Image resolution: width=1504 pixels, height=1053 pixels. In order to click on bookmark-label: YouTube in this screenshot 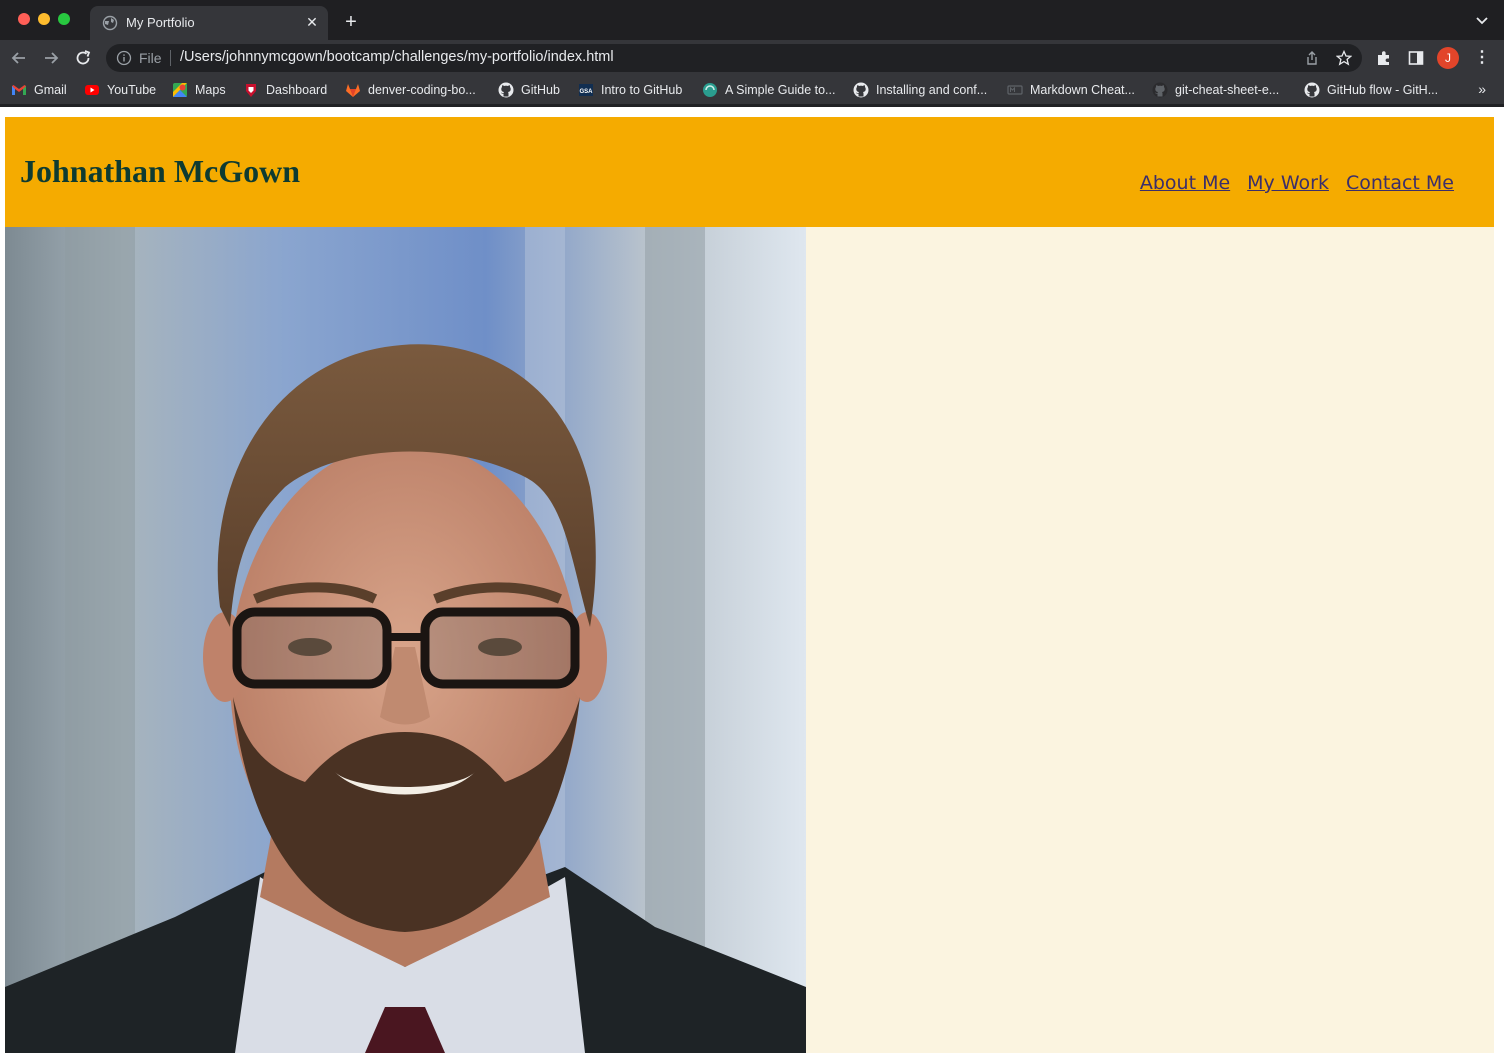, I will do `click(132, 90)`.